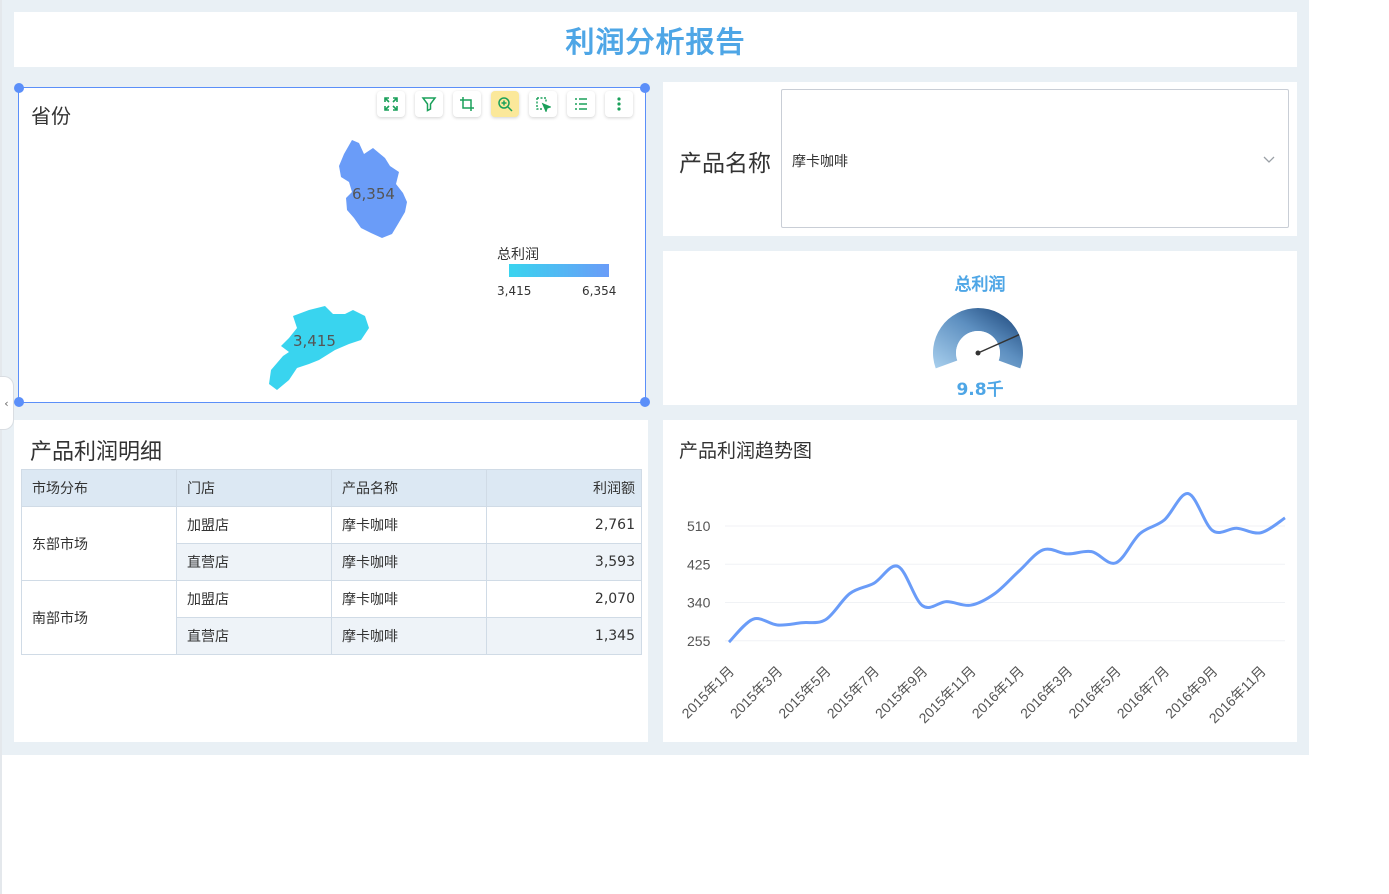  What do you see at coordinates (1035, 158) in the screenshot?
I see `product-select: 摩卡咖啡` at bounding box center [1035, 158].